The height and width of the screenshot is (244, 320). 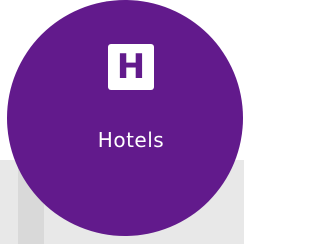 I want to click on hotels-label: Hotels, so click(x=131, y=140).